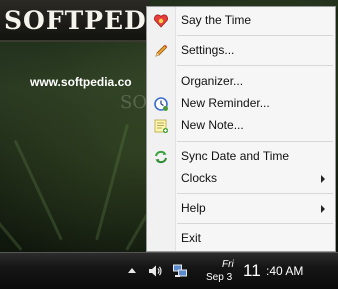 The image size is (338, 289). Describe the element at coordinates (161, 157) in the screenshot. I see `sync-arrows-icon` at that location.